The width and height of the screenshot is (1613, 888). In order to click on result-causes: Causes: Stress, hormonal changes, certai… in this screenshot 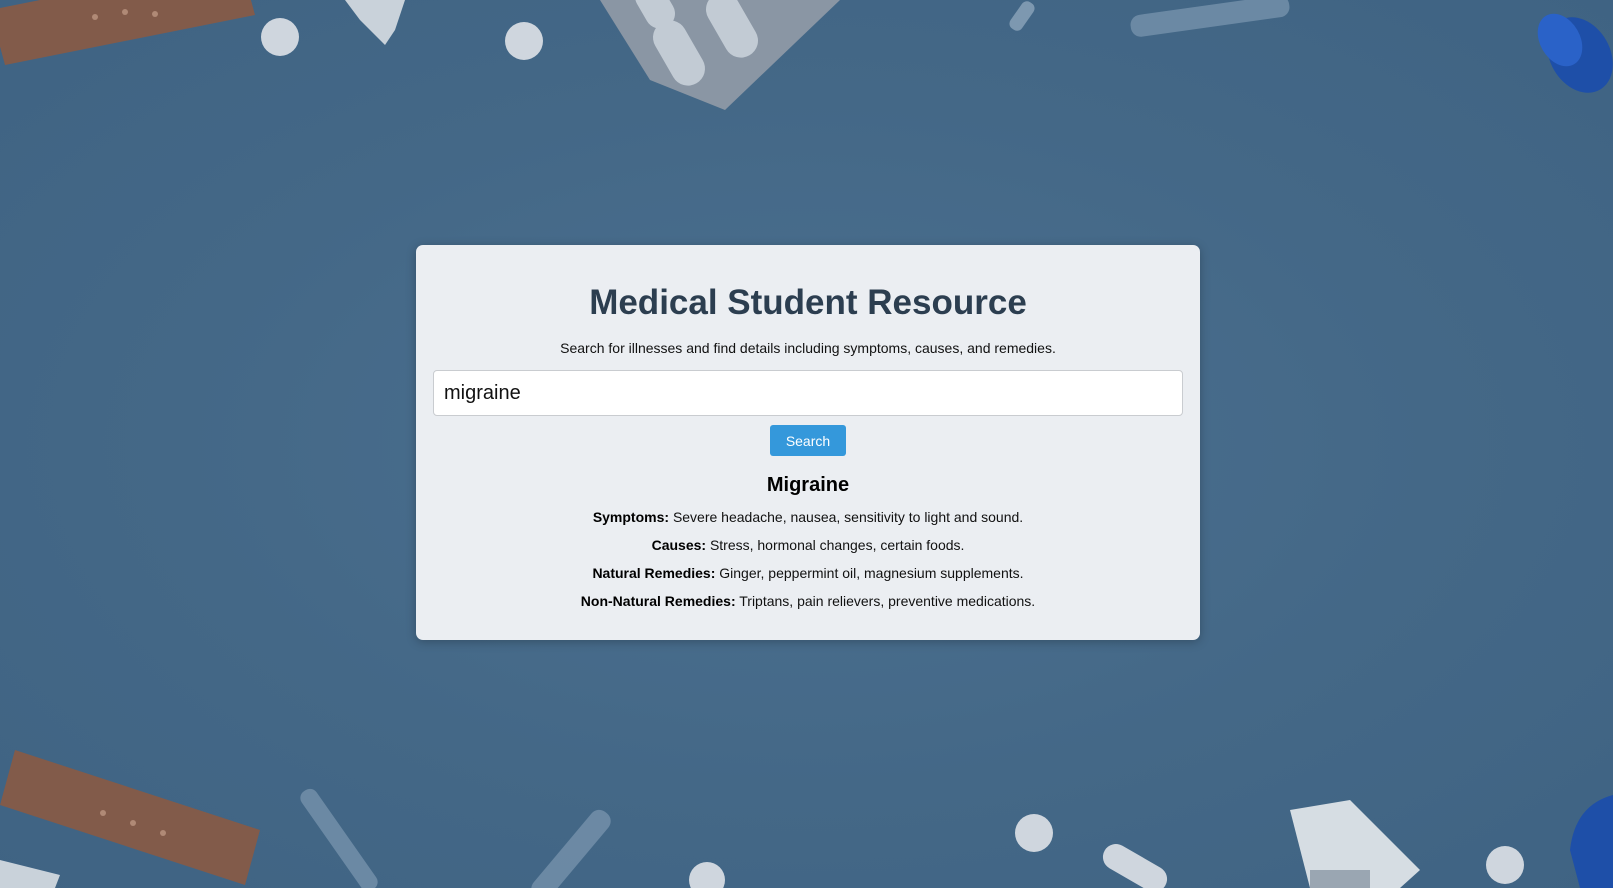, I will do `click(808, 545)`.